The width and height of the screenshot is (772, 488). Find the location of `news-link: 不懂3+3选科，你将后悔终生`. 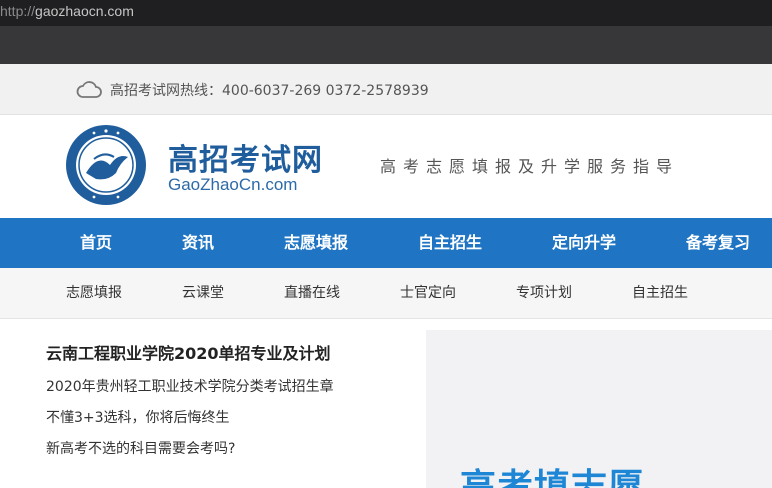

news-link: 不懂3+3选科，你将后悔终生 is located at coordinates (138, 417).